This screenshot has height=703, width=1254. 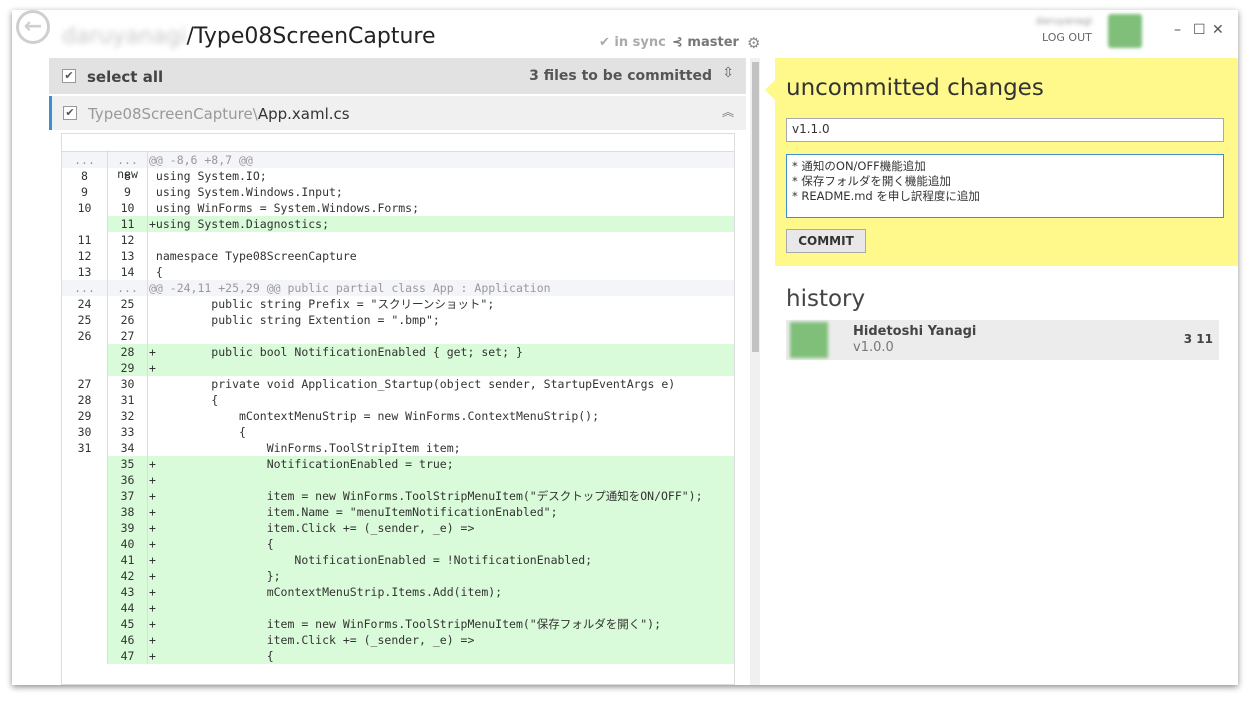 I want to click on code-line: + {, so click(x=211, y=544).